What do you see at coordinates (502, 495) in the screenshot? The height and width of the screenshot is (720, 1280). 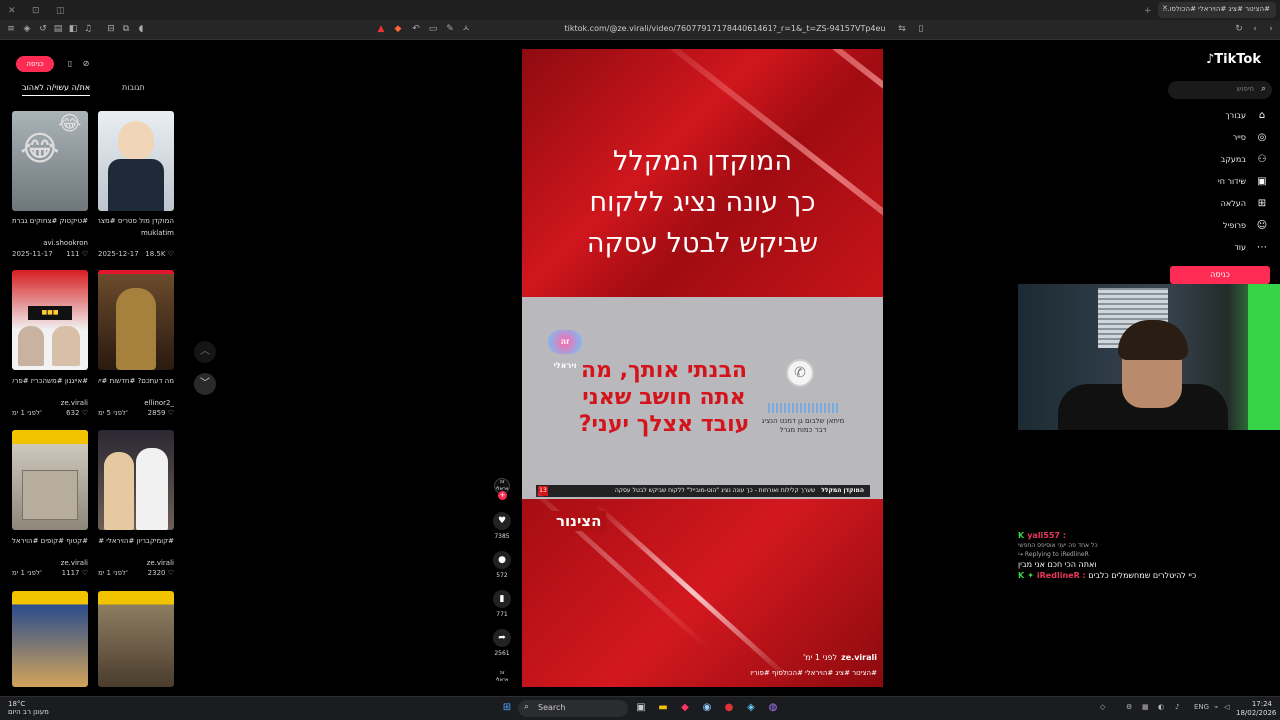 I see `follow-button: +` at bounding box center [502, 495].